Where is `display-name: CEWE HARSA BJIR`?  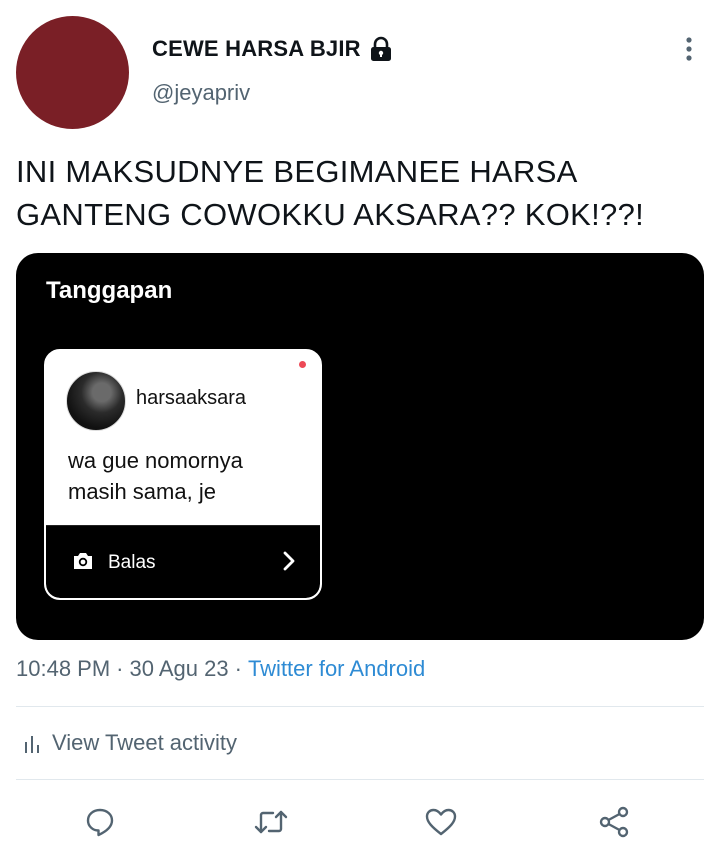 display-name: CEWE HARSA BJIR is located at coordinates (256, 49).